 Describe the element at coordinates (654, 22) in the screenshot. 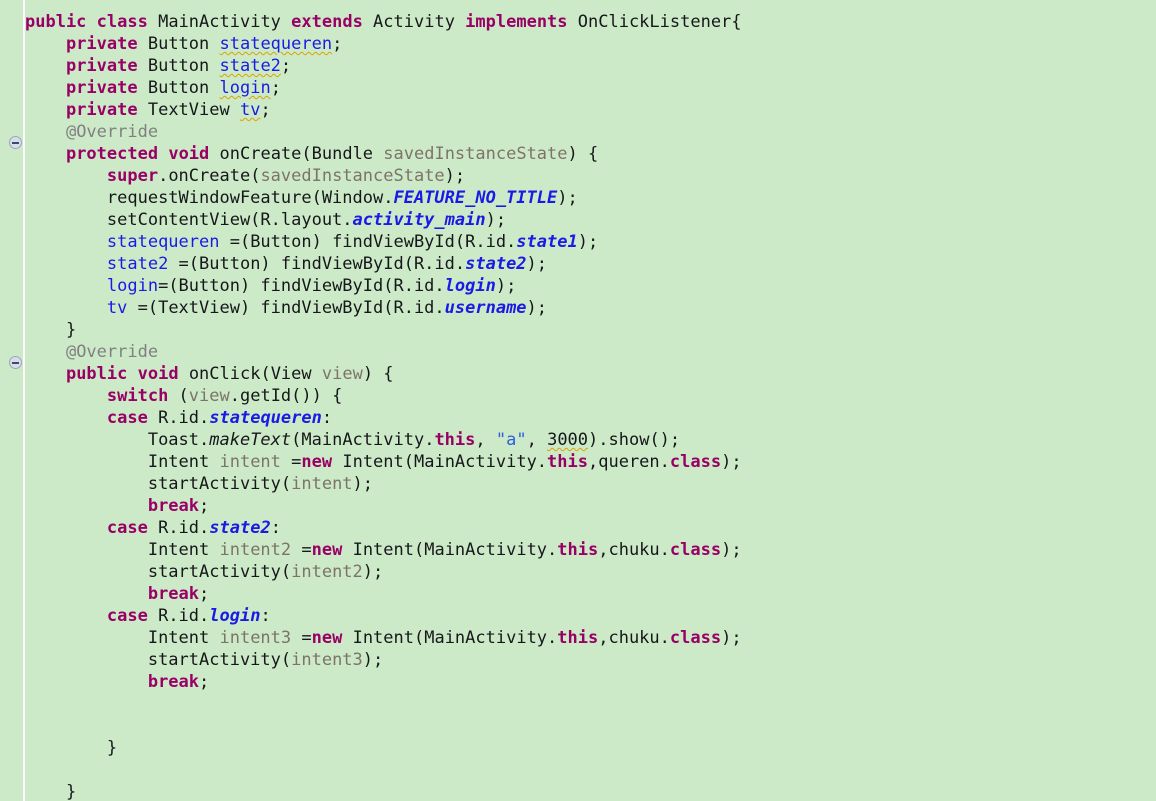

I see `code-token: OnClickListener{` at that location.